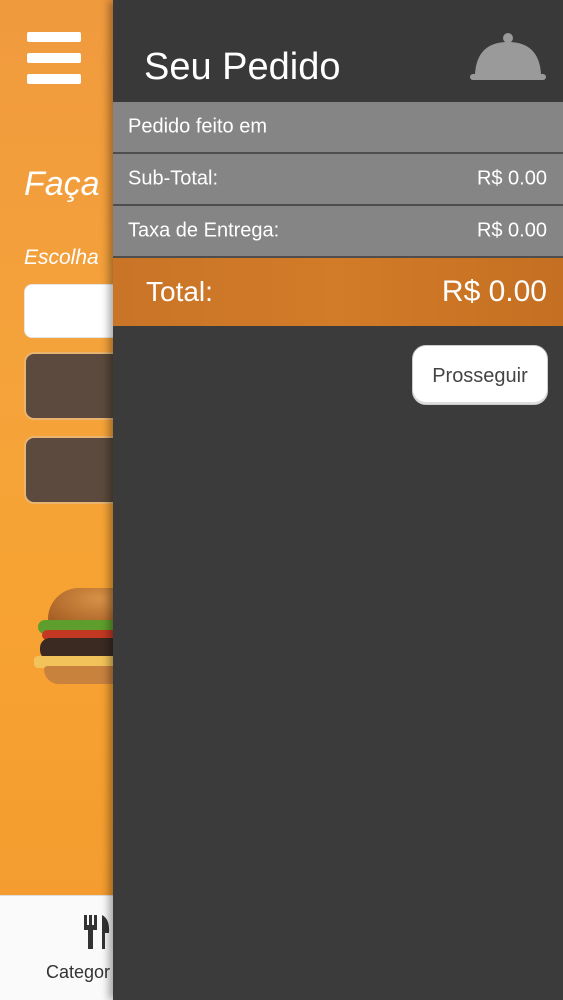  What do you see at coordinates (97, 936) in the screenshot?
I see `fork-knife-icon` at bounding box center [97, 936].